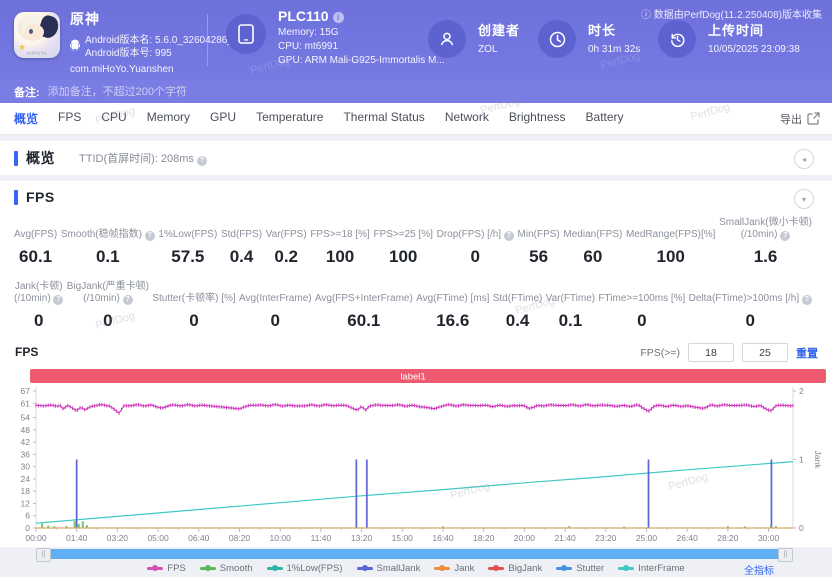  Describe the element at coordinates (304, 568) in the screenshot. I see `legend-item-1-low-fps-: 1%Low(FPS)` at that location.